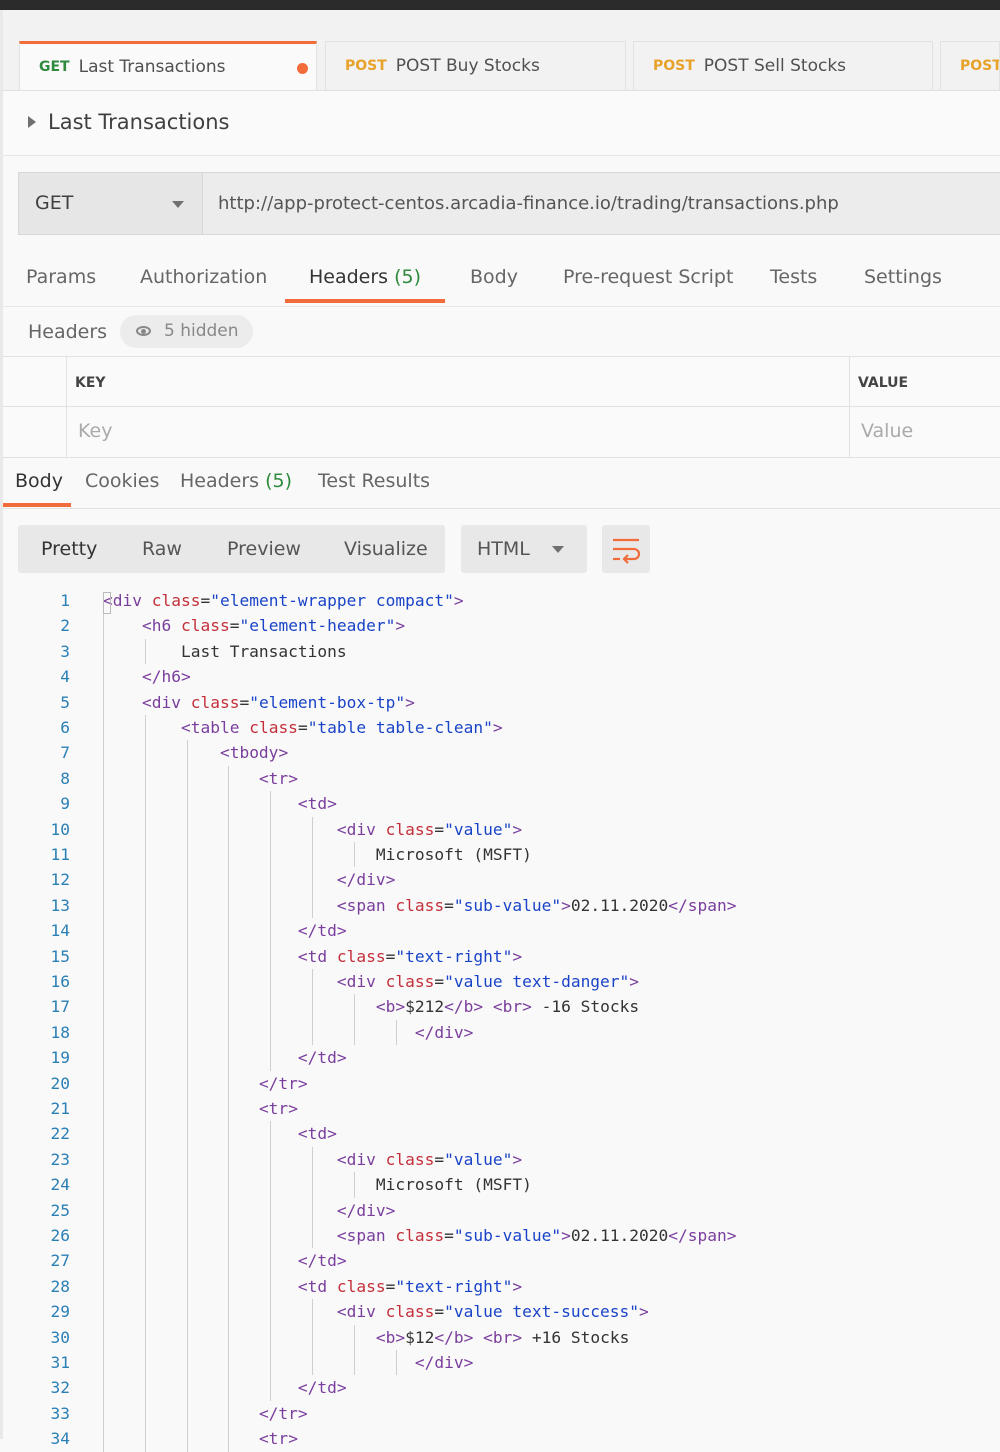 The width and height of the screenshot is (1000, 1452). I want to click on eye-icon, so click(143, 331).